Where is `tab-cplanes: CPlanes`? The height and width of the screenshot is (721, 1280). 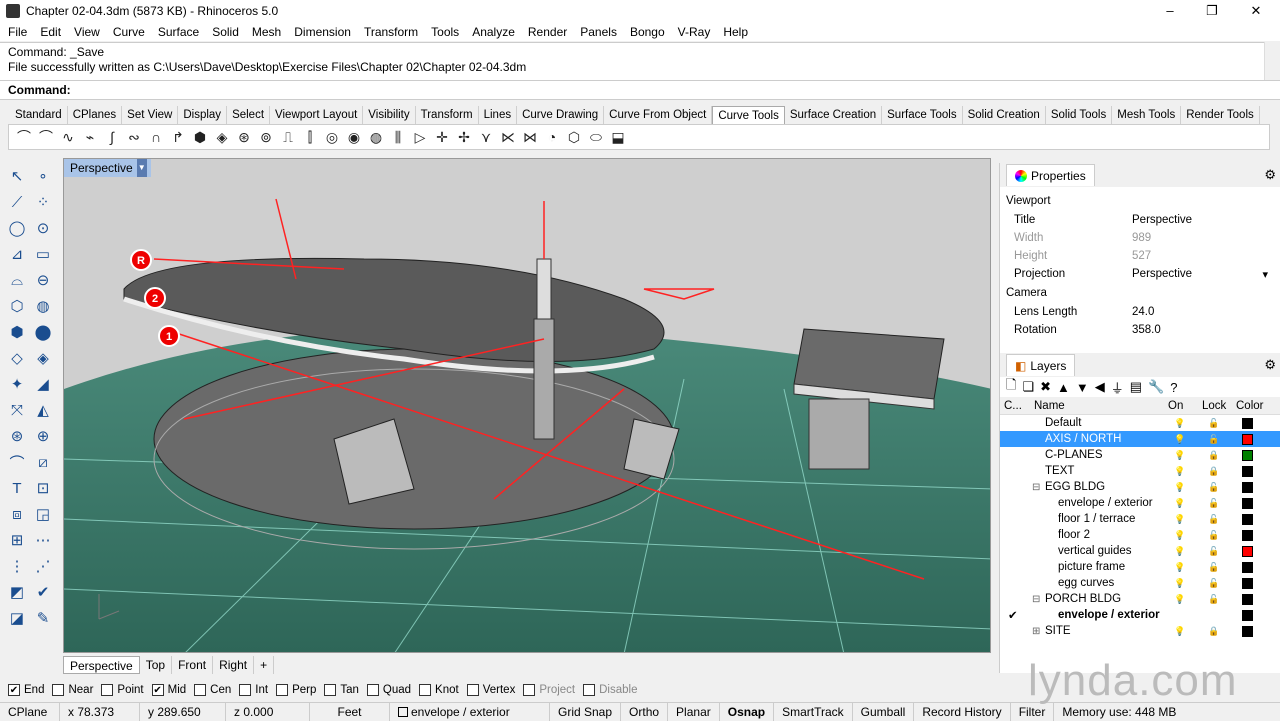 tab-cplanes: CPlanes is located at coordinates (95, 115).